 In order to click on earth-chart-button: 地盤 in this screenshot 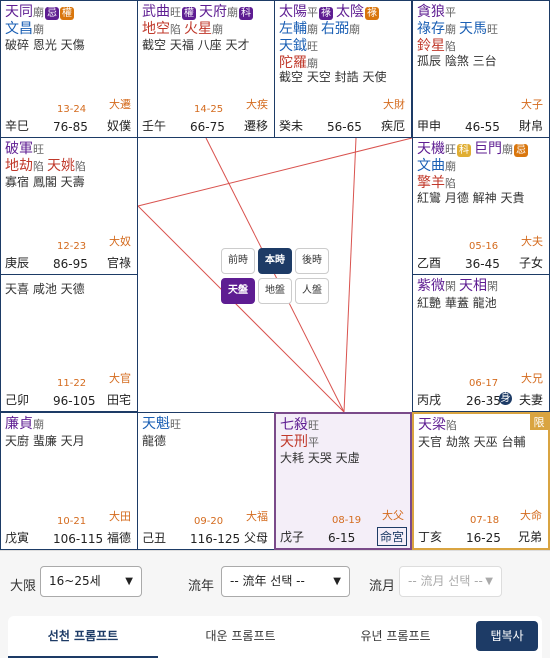, I will do `click(275, 291)`.